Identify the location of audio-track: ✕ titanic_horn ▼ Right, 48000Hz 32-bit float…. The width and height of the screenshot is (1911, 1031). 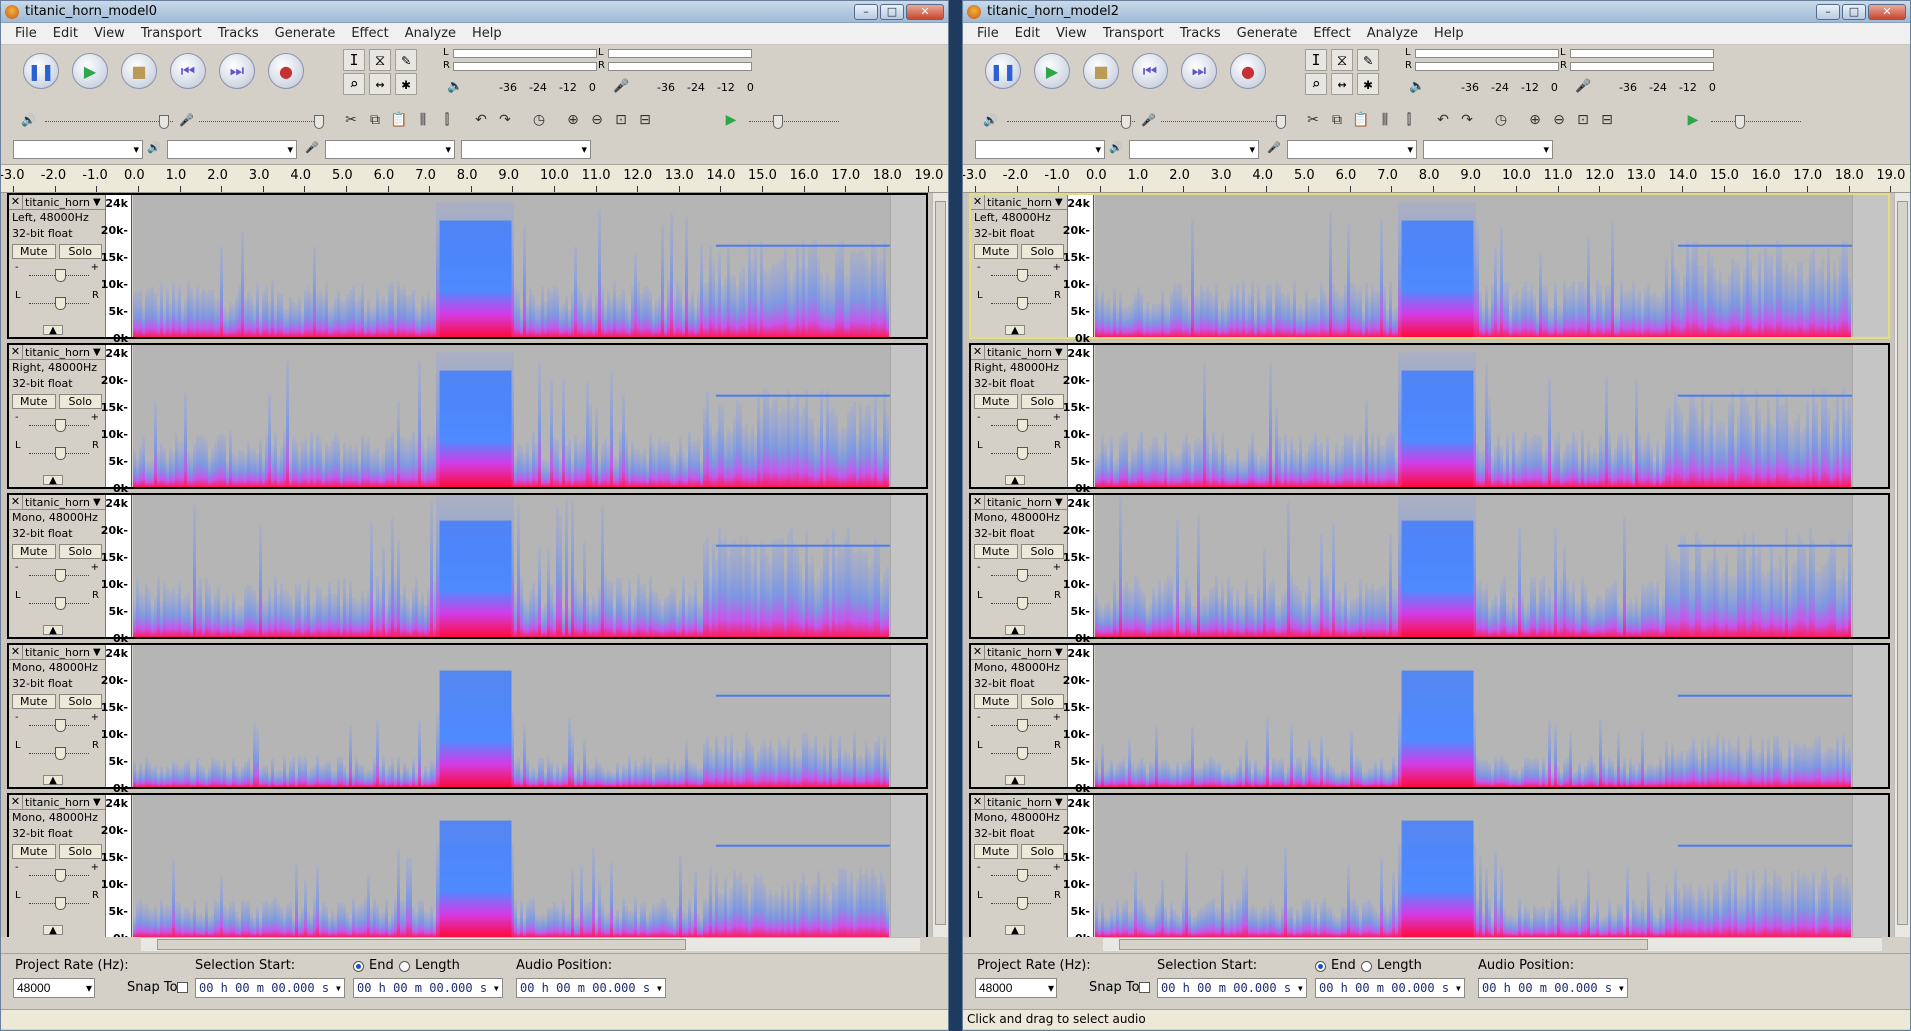
(1429, 419).